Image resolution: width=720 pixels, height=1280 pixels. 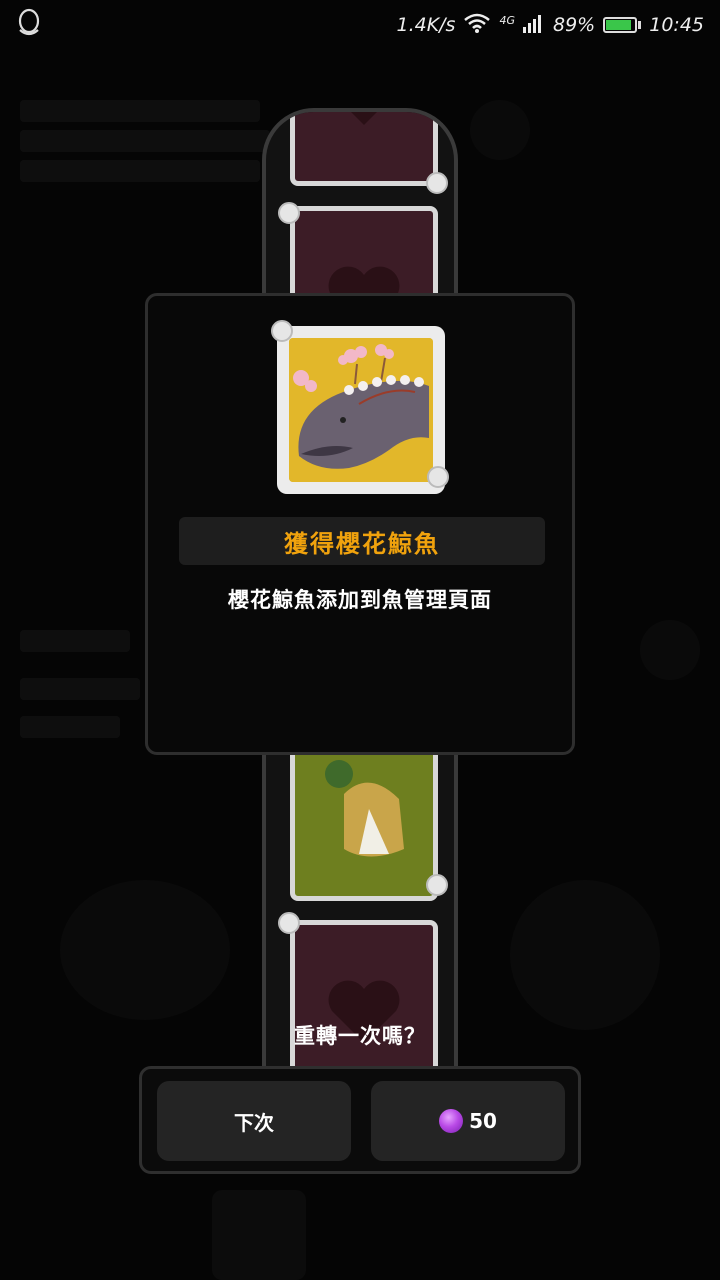 I want to click on next-time-label: 下次, so click(x=254, y=1122).